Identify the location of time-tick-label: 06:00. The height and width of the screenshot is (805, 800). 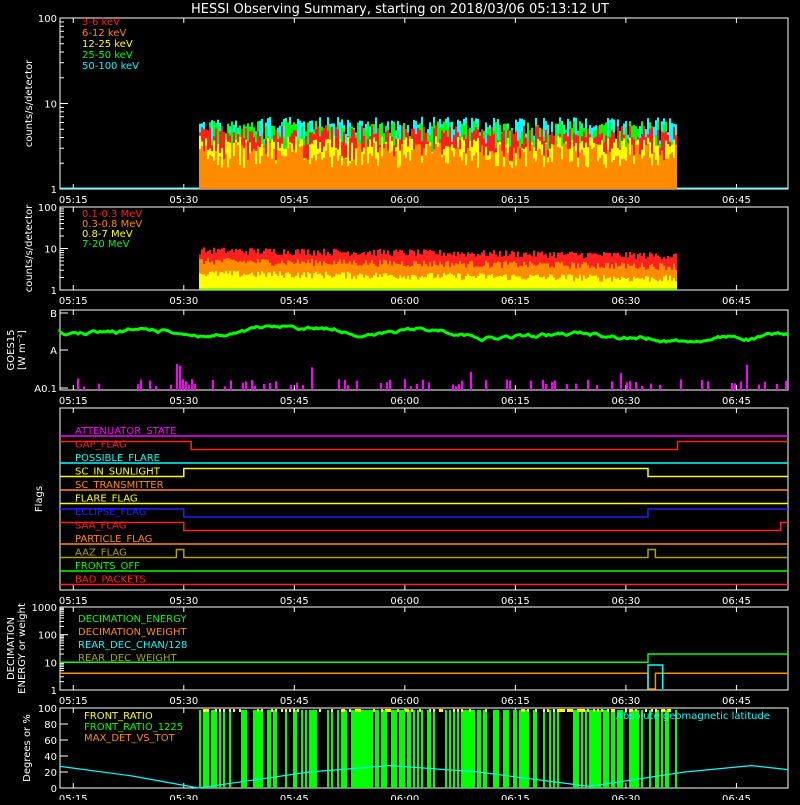
(404, 200).